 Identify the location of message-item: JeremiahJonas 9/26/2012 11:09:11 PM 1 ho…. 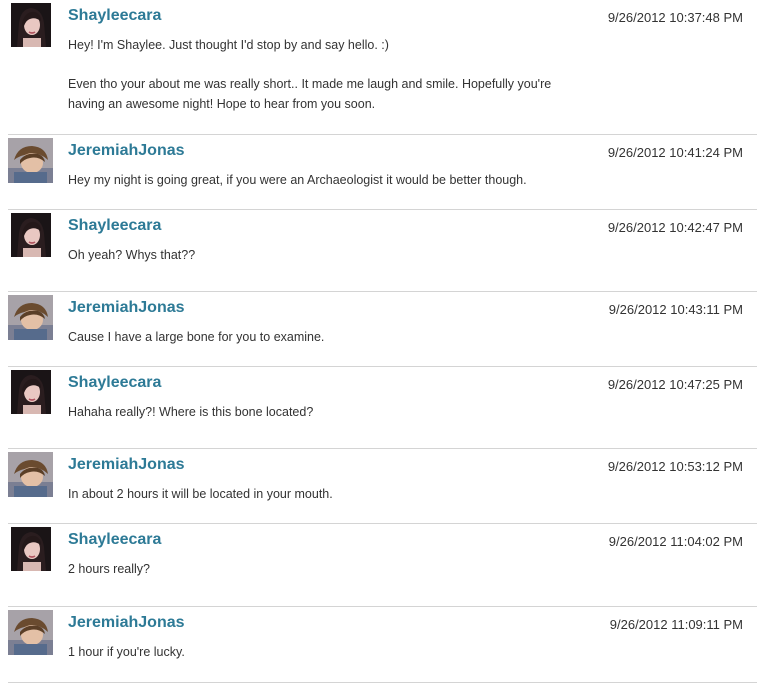
(382, 645).